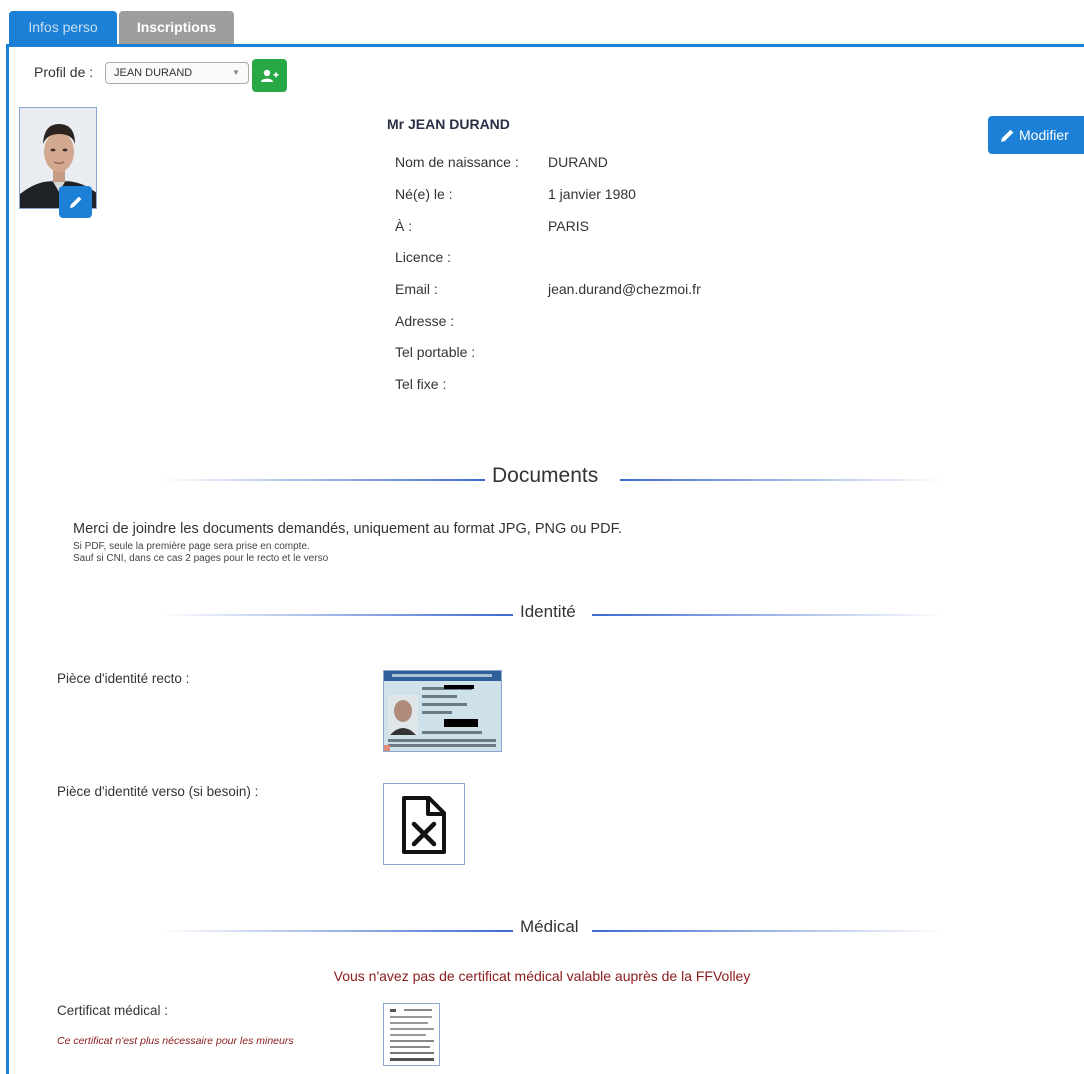  I want to click on birth-place-value: PARIS, so click(568, 226).